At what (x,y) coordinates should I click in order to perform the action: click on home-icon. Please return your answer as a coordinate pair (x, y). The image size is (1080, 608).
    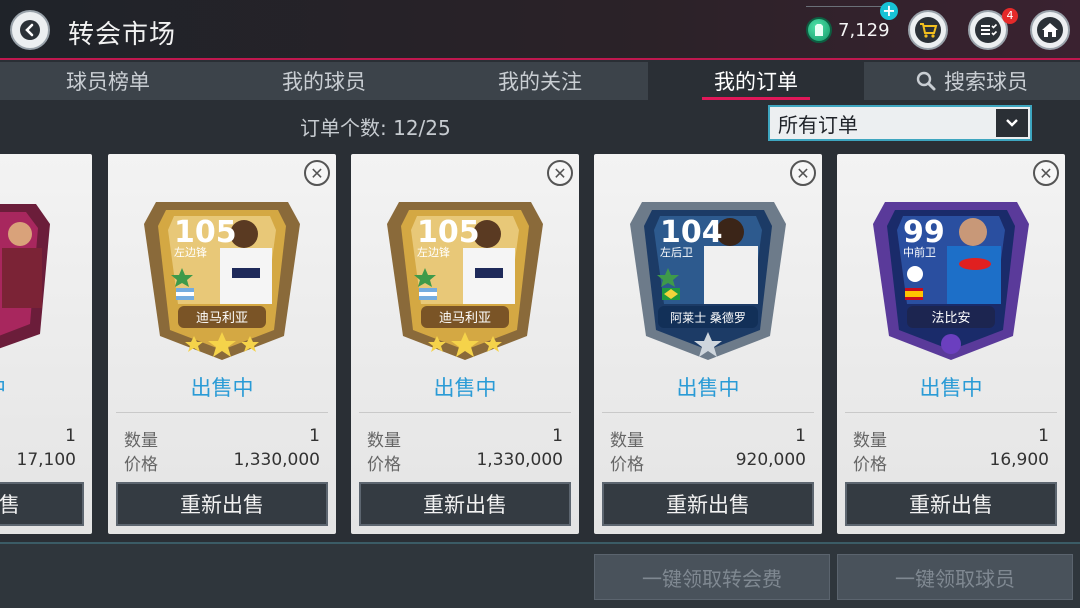
    Looking at the image, I should click on (1050, 30).